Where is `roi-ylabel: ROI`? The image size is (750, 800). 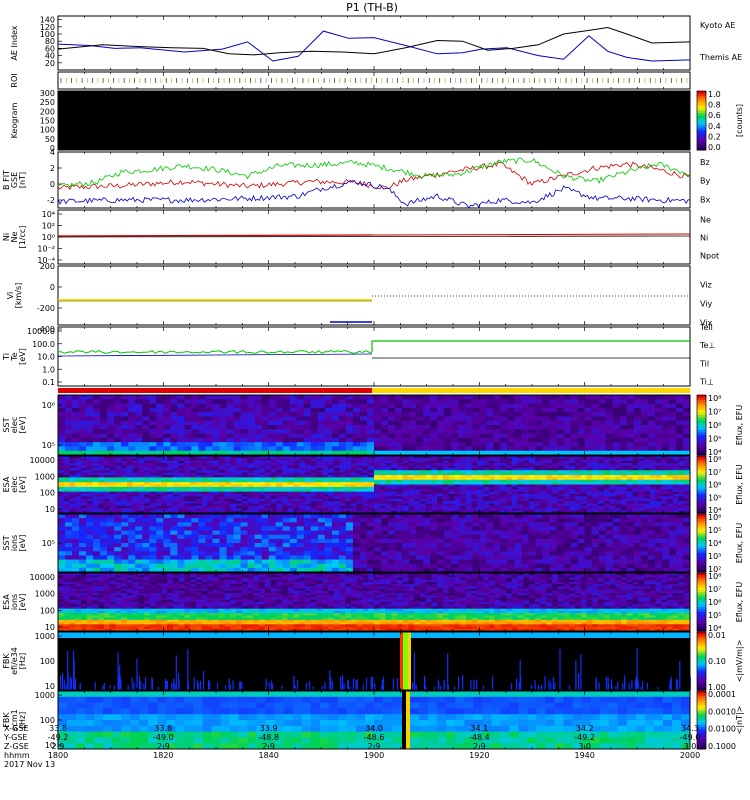 roi-ylabel: ROI is located at coordinates (14, 80).